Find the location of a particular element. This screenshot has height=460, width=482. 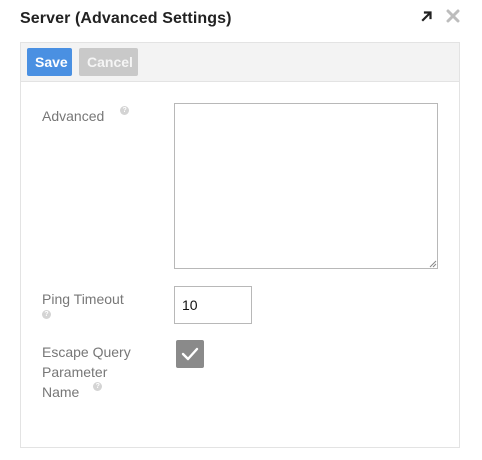

dialog-title: Server (Advanced Settings) is located at coordinates (126, 18).